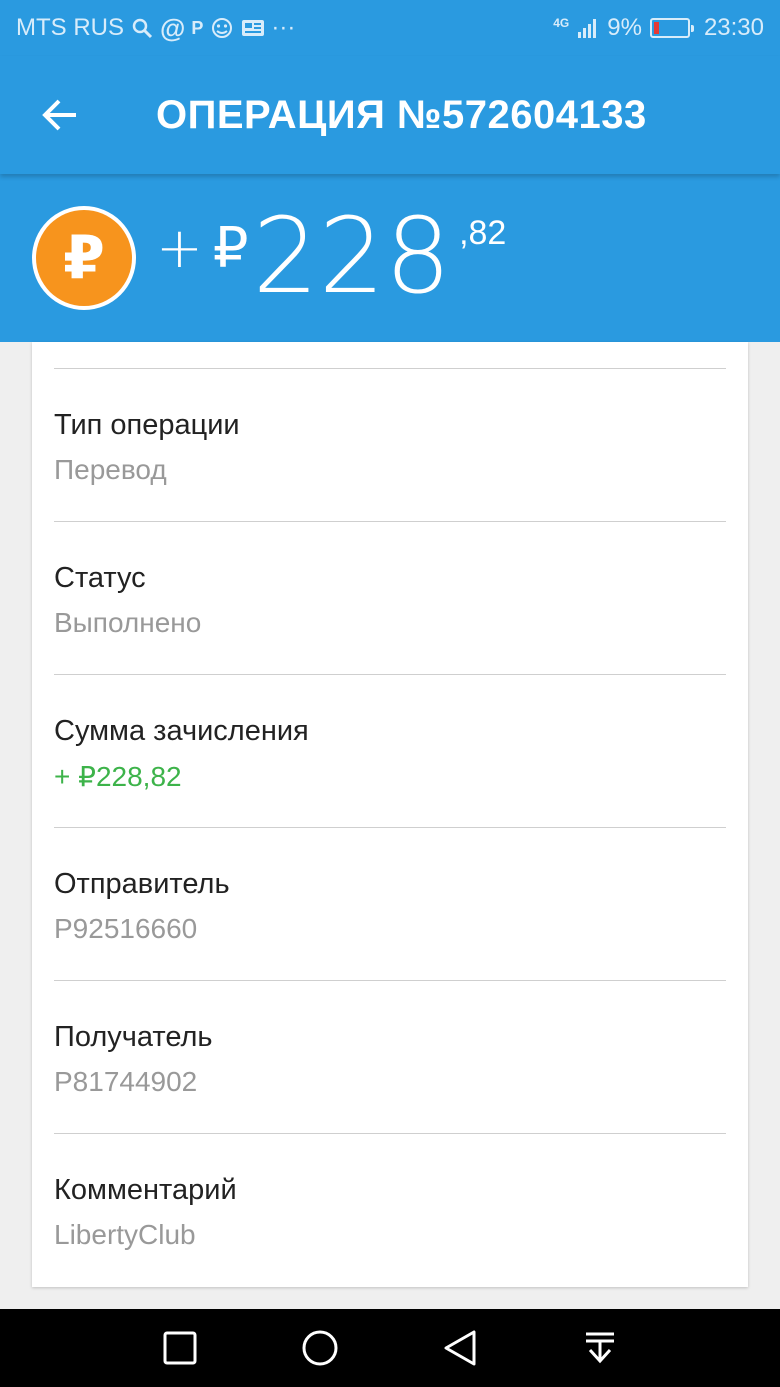  What do you see at coordinates (197, 27) in the screenshot?
I see `p-icon: P` at bounding box center [197, 27].